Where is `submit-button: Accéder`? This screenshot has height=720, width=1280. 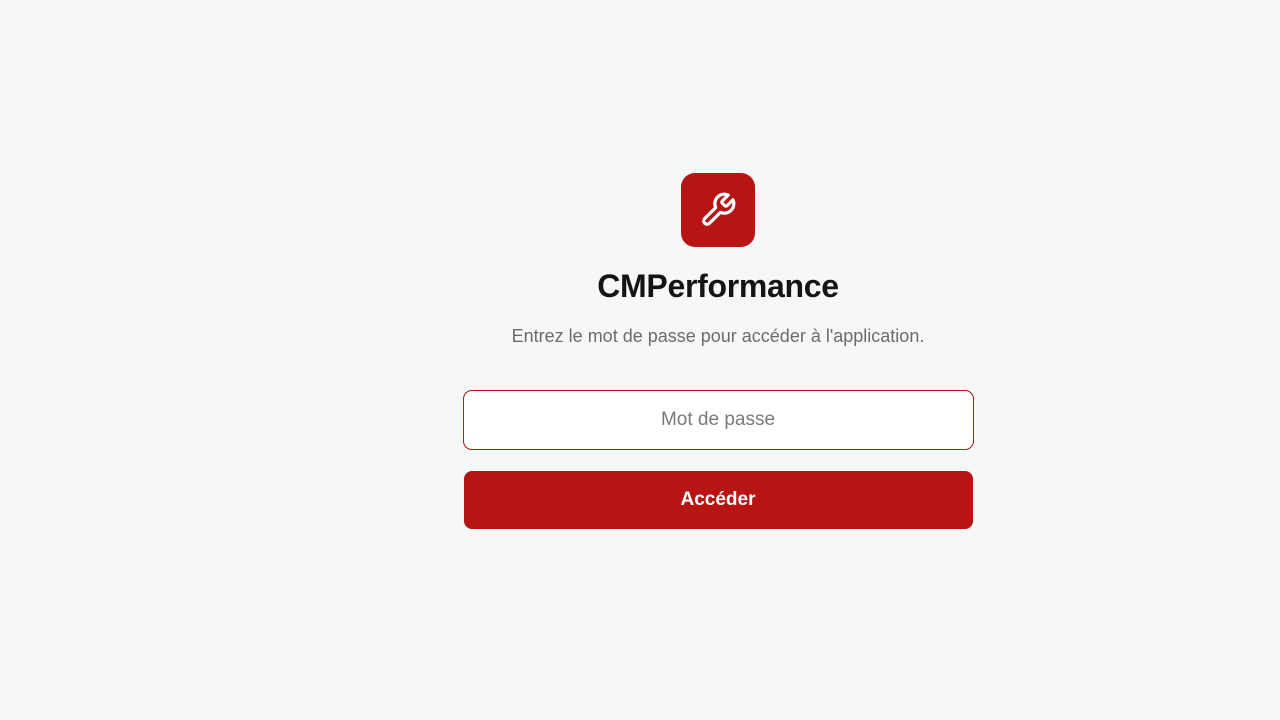
submit-button: Accéder is located at coordinates (718, 499).